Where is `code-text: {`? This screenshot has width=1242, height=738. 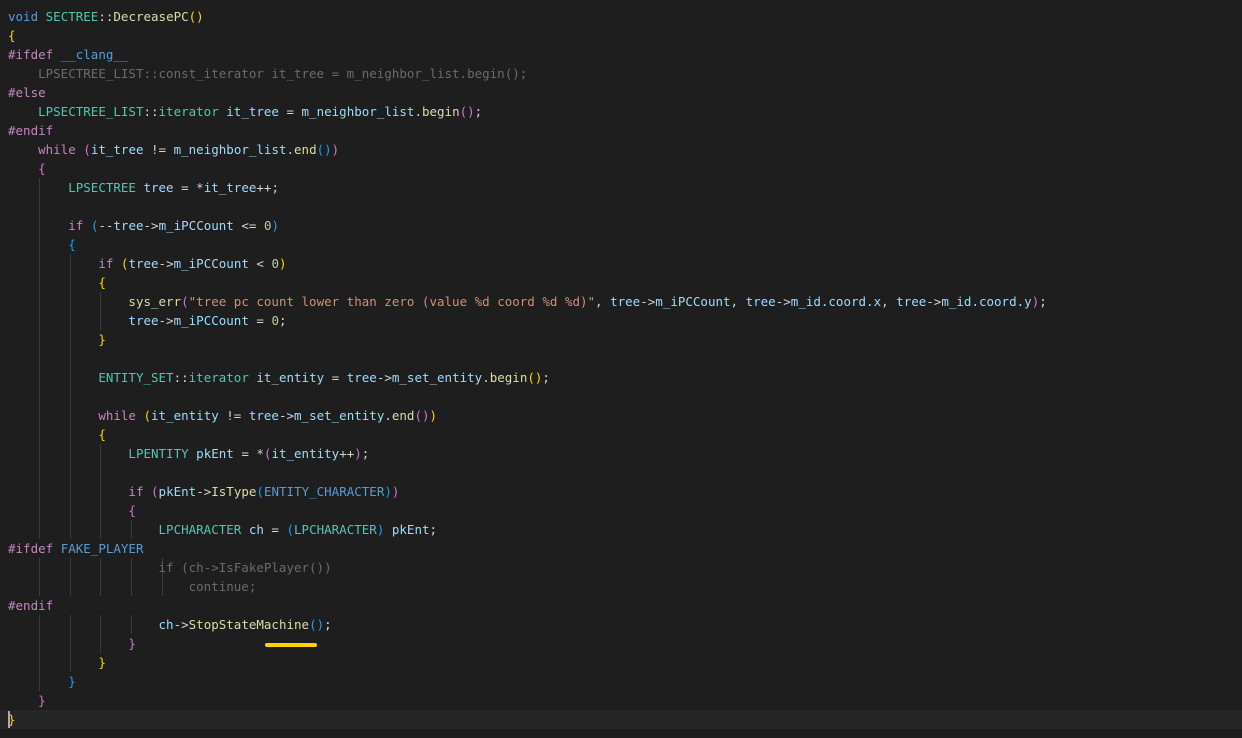 code-text: { is located at coordinates (27, 168).